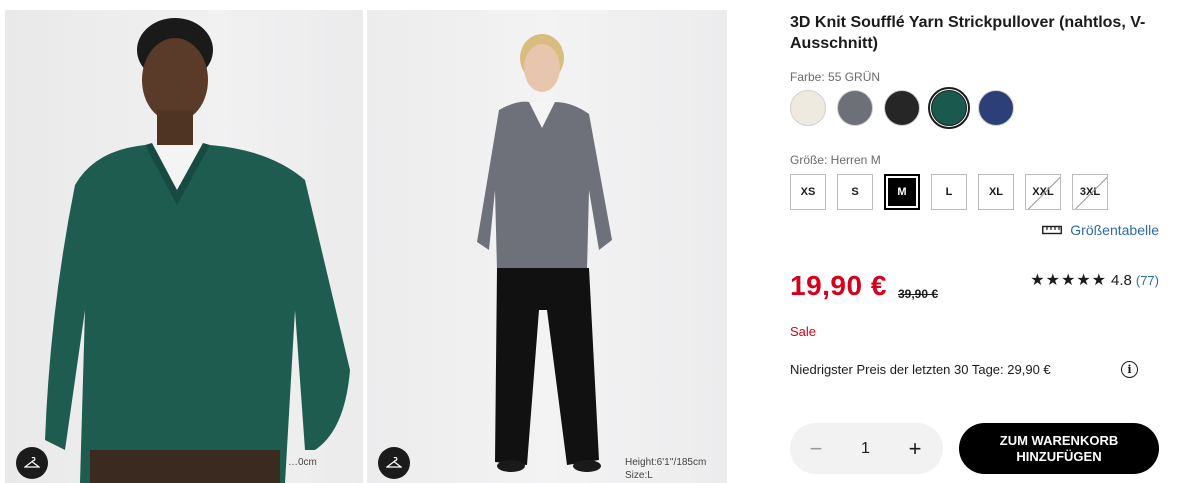  Describe the element at coordinates (835, 160) in the screenshot. I see `size-label: Größe: Herren M` at that location.